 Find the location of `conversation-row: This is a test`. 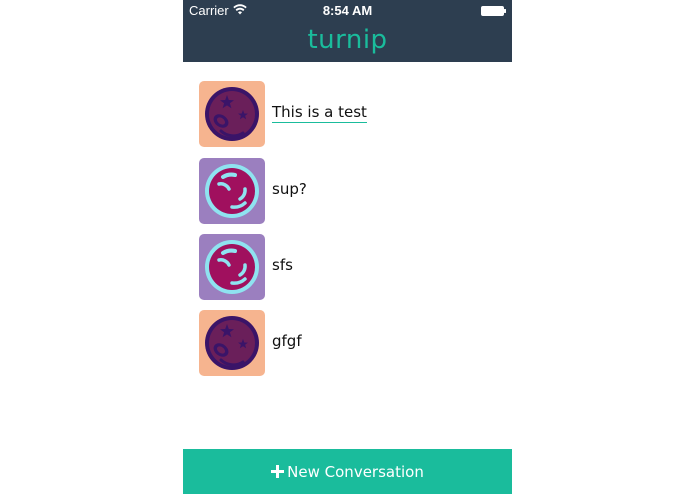

conversation-row: This is a test is located at coordinates (349, 114).